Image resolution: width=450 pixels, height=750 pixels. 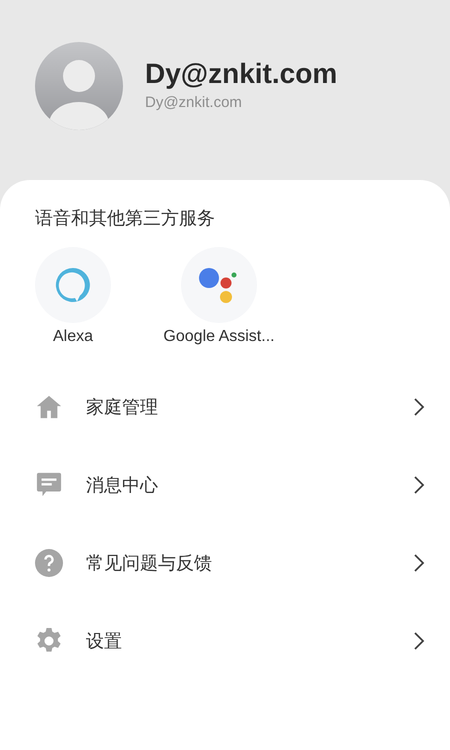 I want to click on avatar-icon, so click(x=79, y=86).